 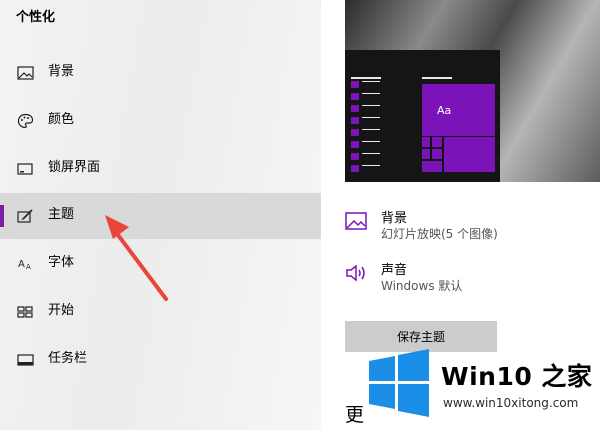 I want to click on start-icon, so click(x=25, y=312).